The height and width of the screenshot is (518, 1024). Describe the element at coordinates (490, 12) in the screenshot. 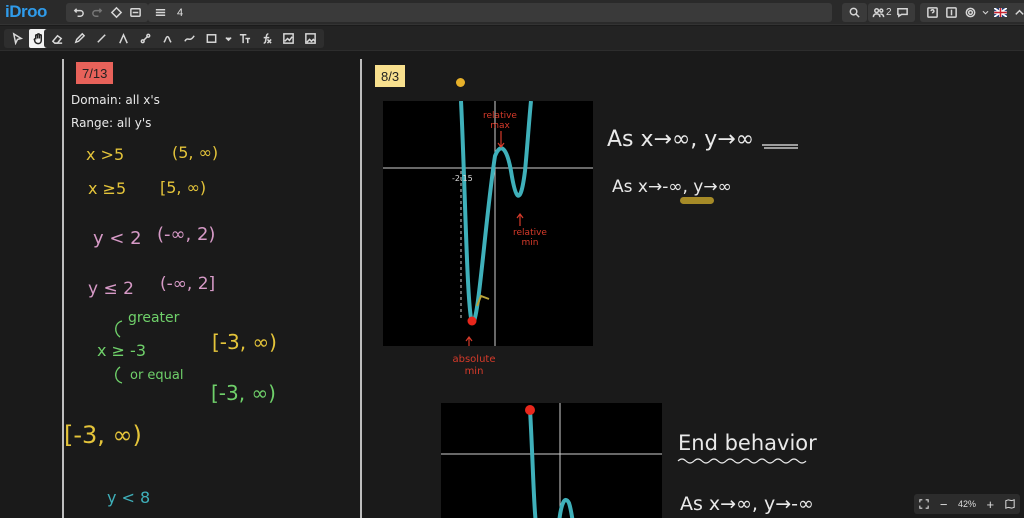

I see `board-title-bar: 4` at that location.